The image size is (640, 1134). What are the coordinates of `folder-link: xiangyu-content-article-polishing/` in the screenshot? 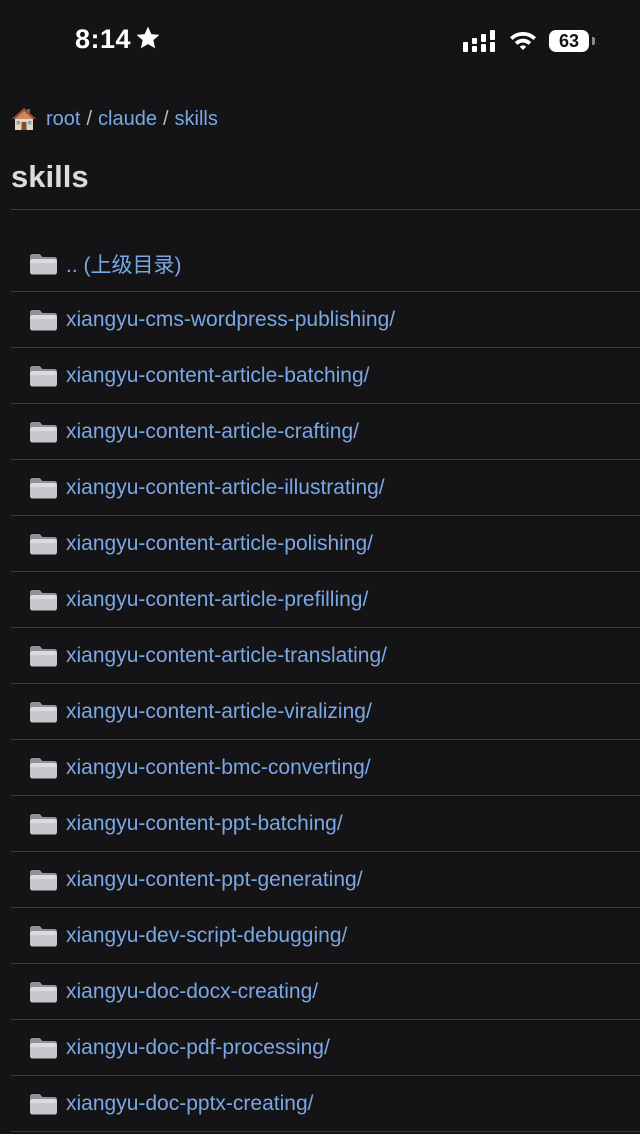 It's located at (219, 544).